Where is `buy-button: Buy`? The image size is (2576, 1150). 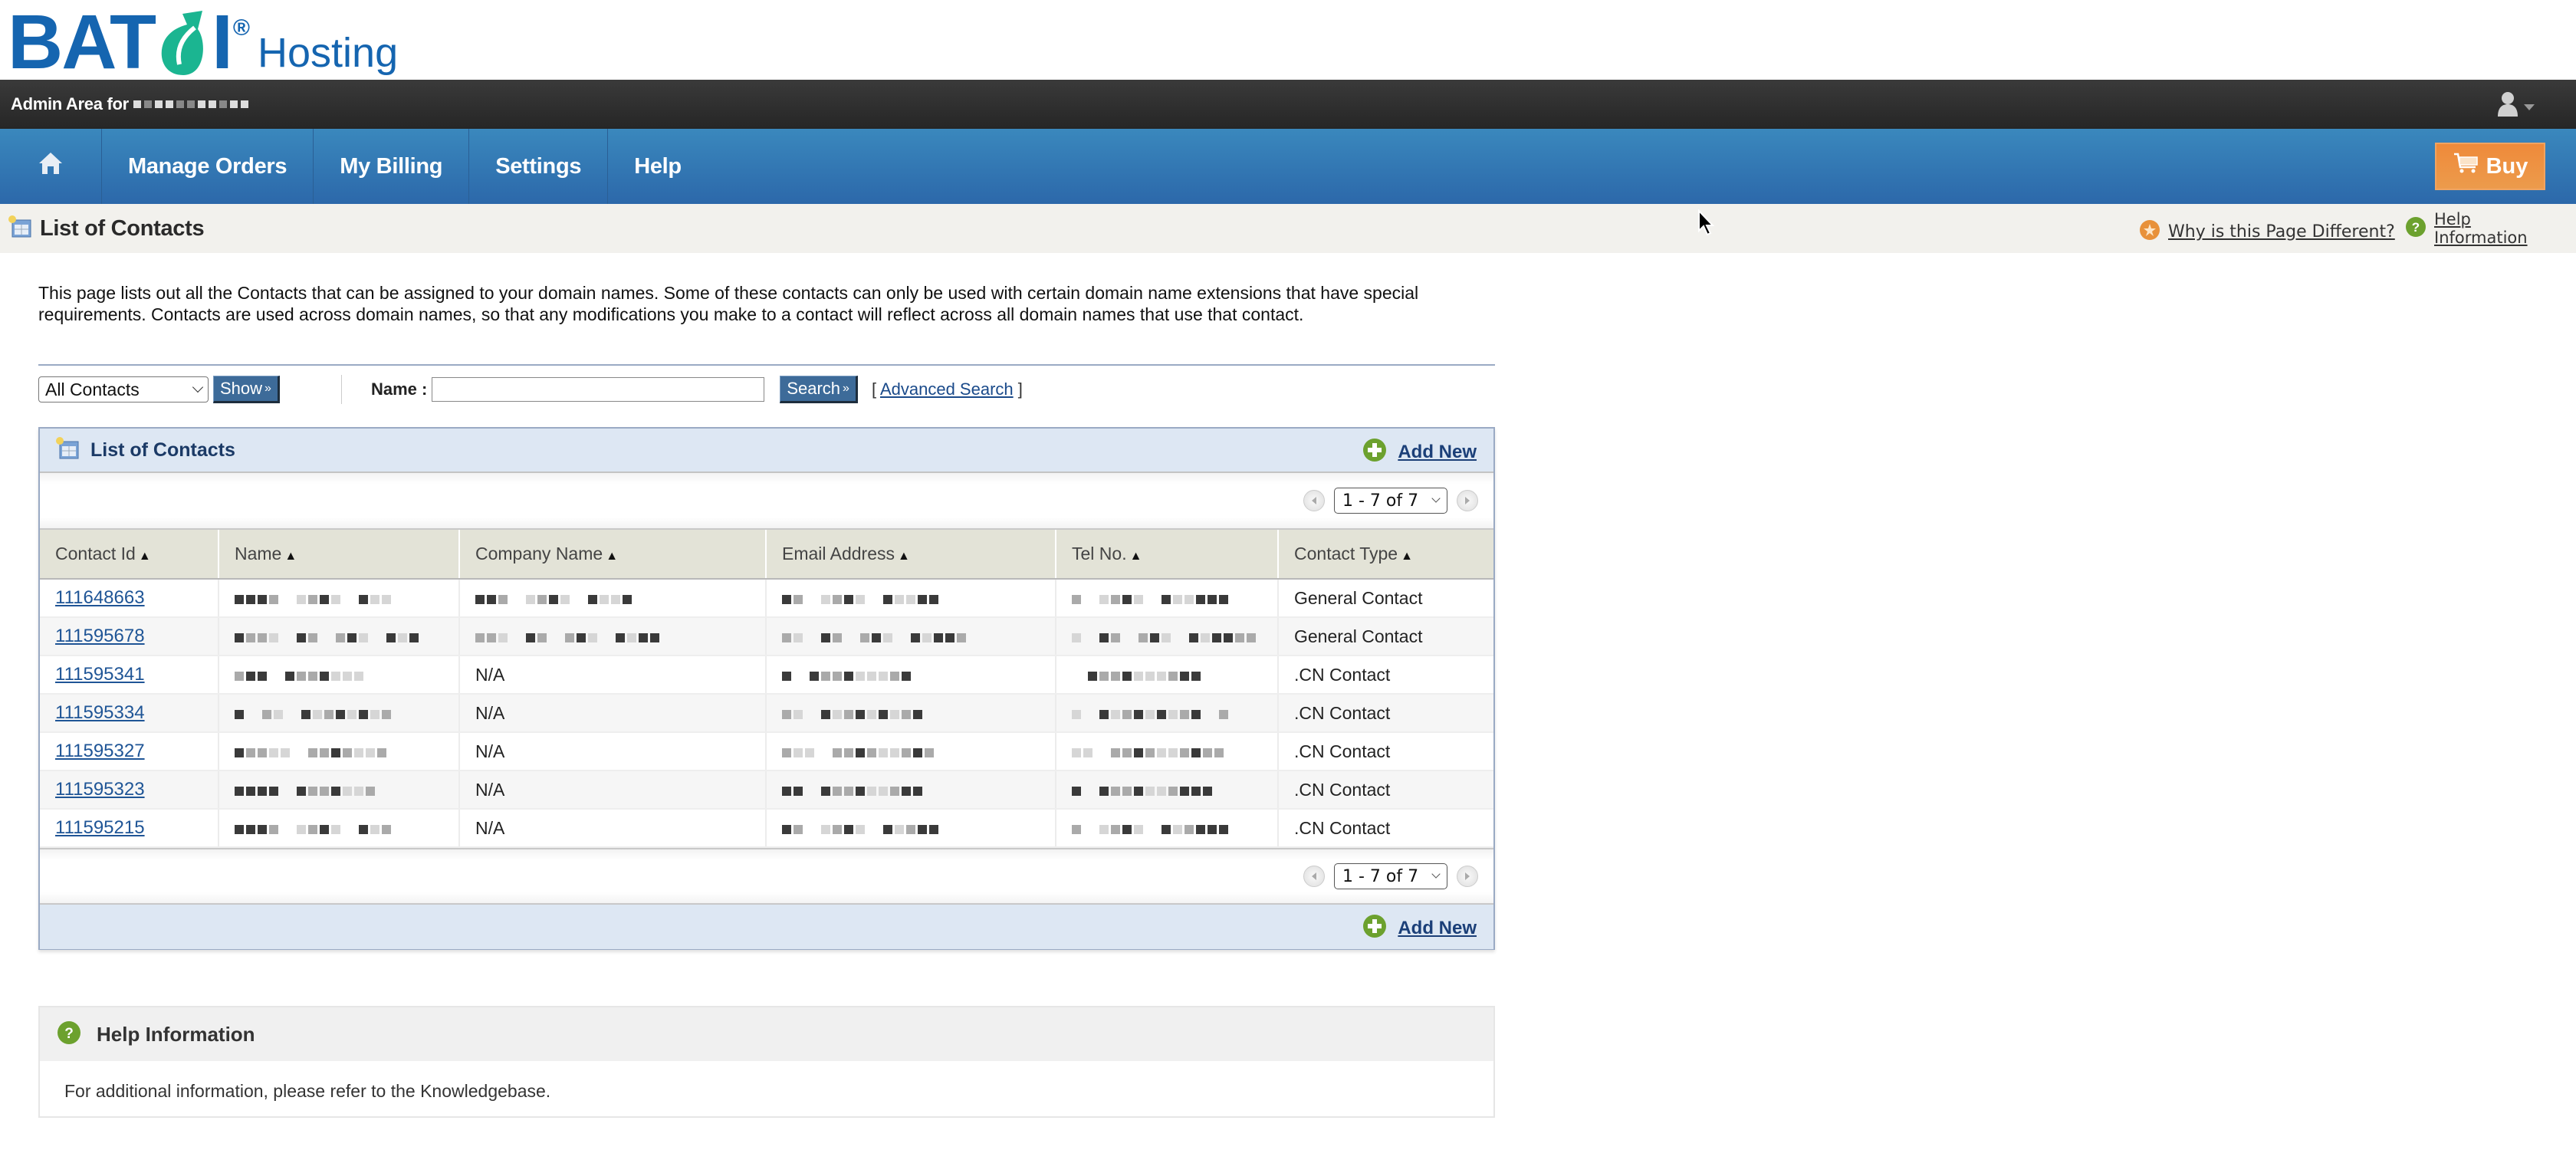 buy-button: Buy is located at coordinates (2490, 166).